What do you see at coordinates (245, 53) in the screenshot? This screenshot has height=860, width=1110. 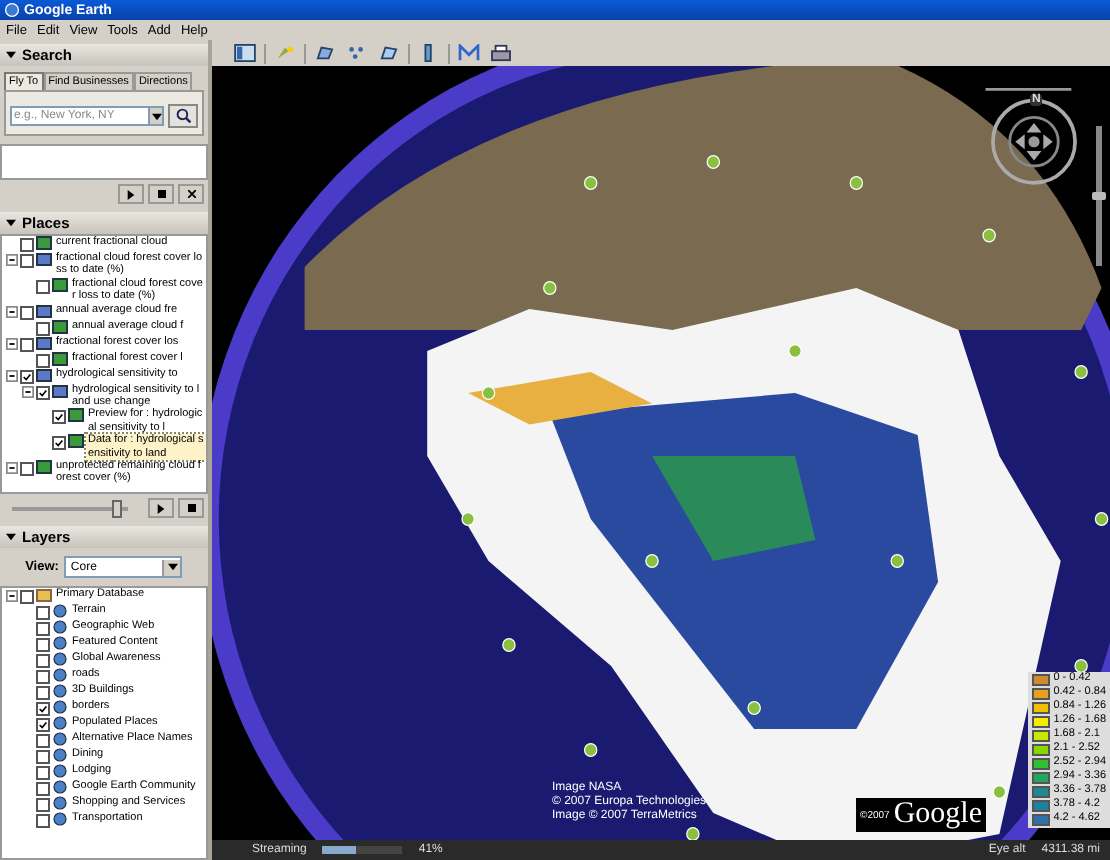 I see `sidebar-toggle-icon` at bounding box center [245, 53].